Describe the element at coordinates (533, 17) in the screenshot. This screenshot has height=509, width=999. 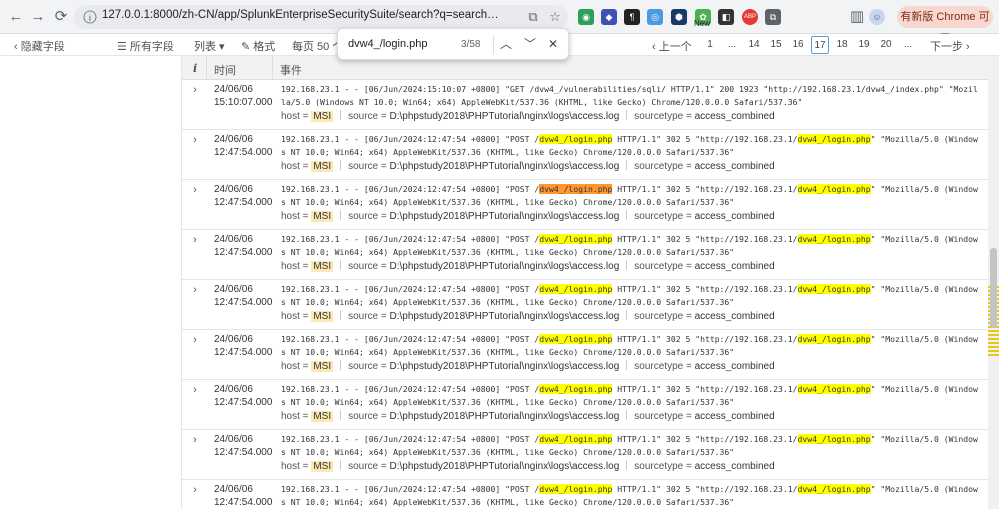
I see `translate-icon: ⧉` at that location.